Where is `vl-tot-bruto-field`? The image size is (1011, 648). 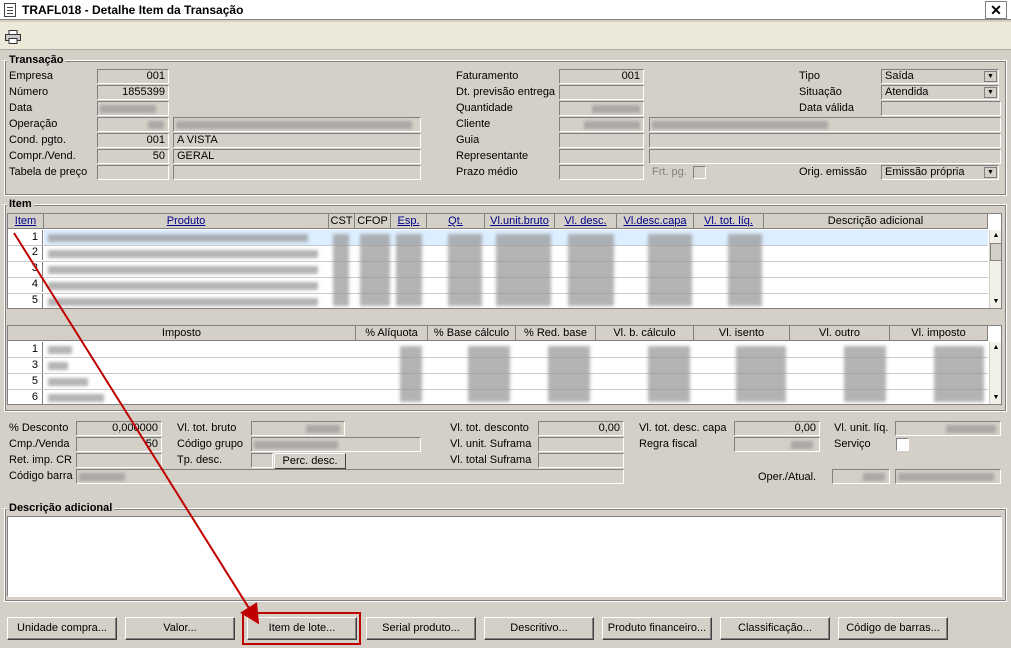
vl-tot-bruto-field is located at coordinates (298, 428).